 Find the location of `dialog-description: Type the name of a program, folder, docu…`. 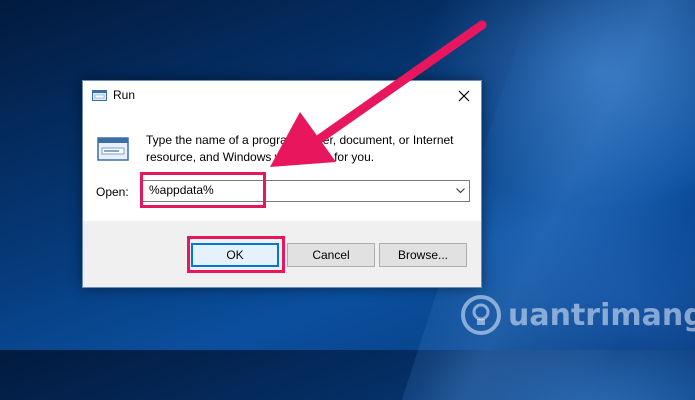

dialog-description: Type the name of a program, folder, docu… is located at coordinates (300, 148).